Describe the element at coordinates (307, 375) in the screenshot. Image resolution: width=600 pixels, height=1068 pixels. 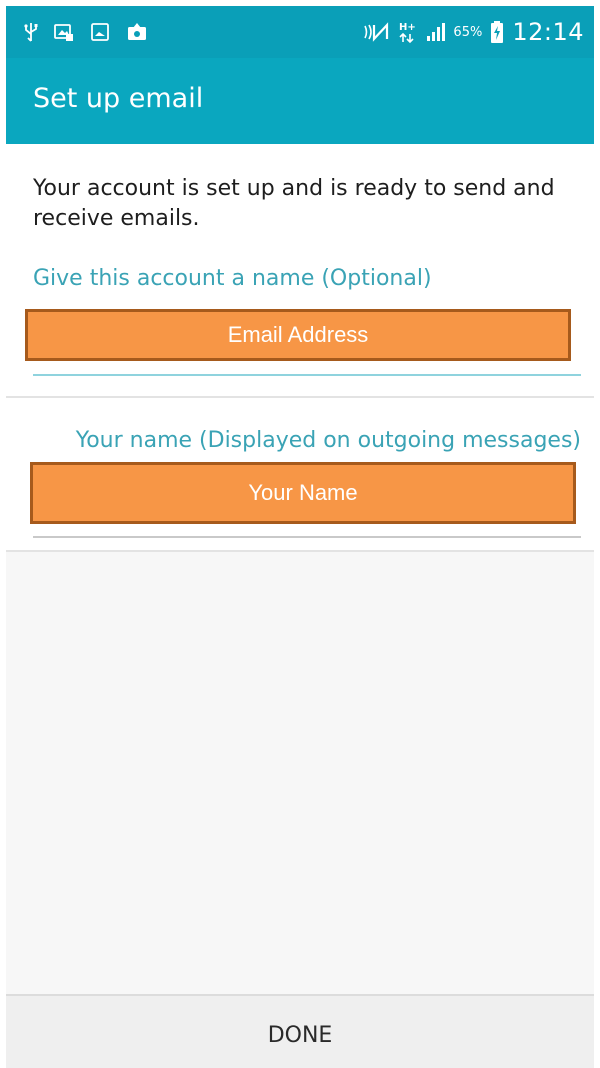
I see `account-name-underline` at that location.